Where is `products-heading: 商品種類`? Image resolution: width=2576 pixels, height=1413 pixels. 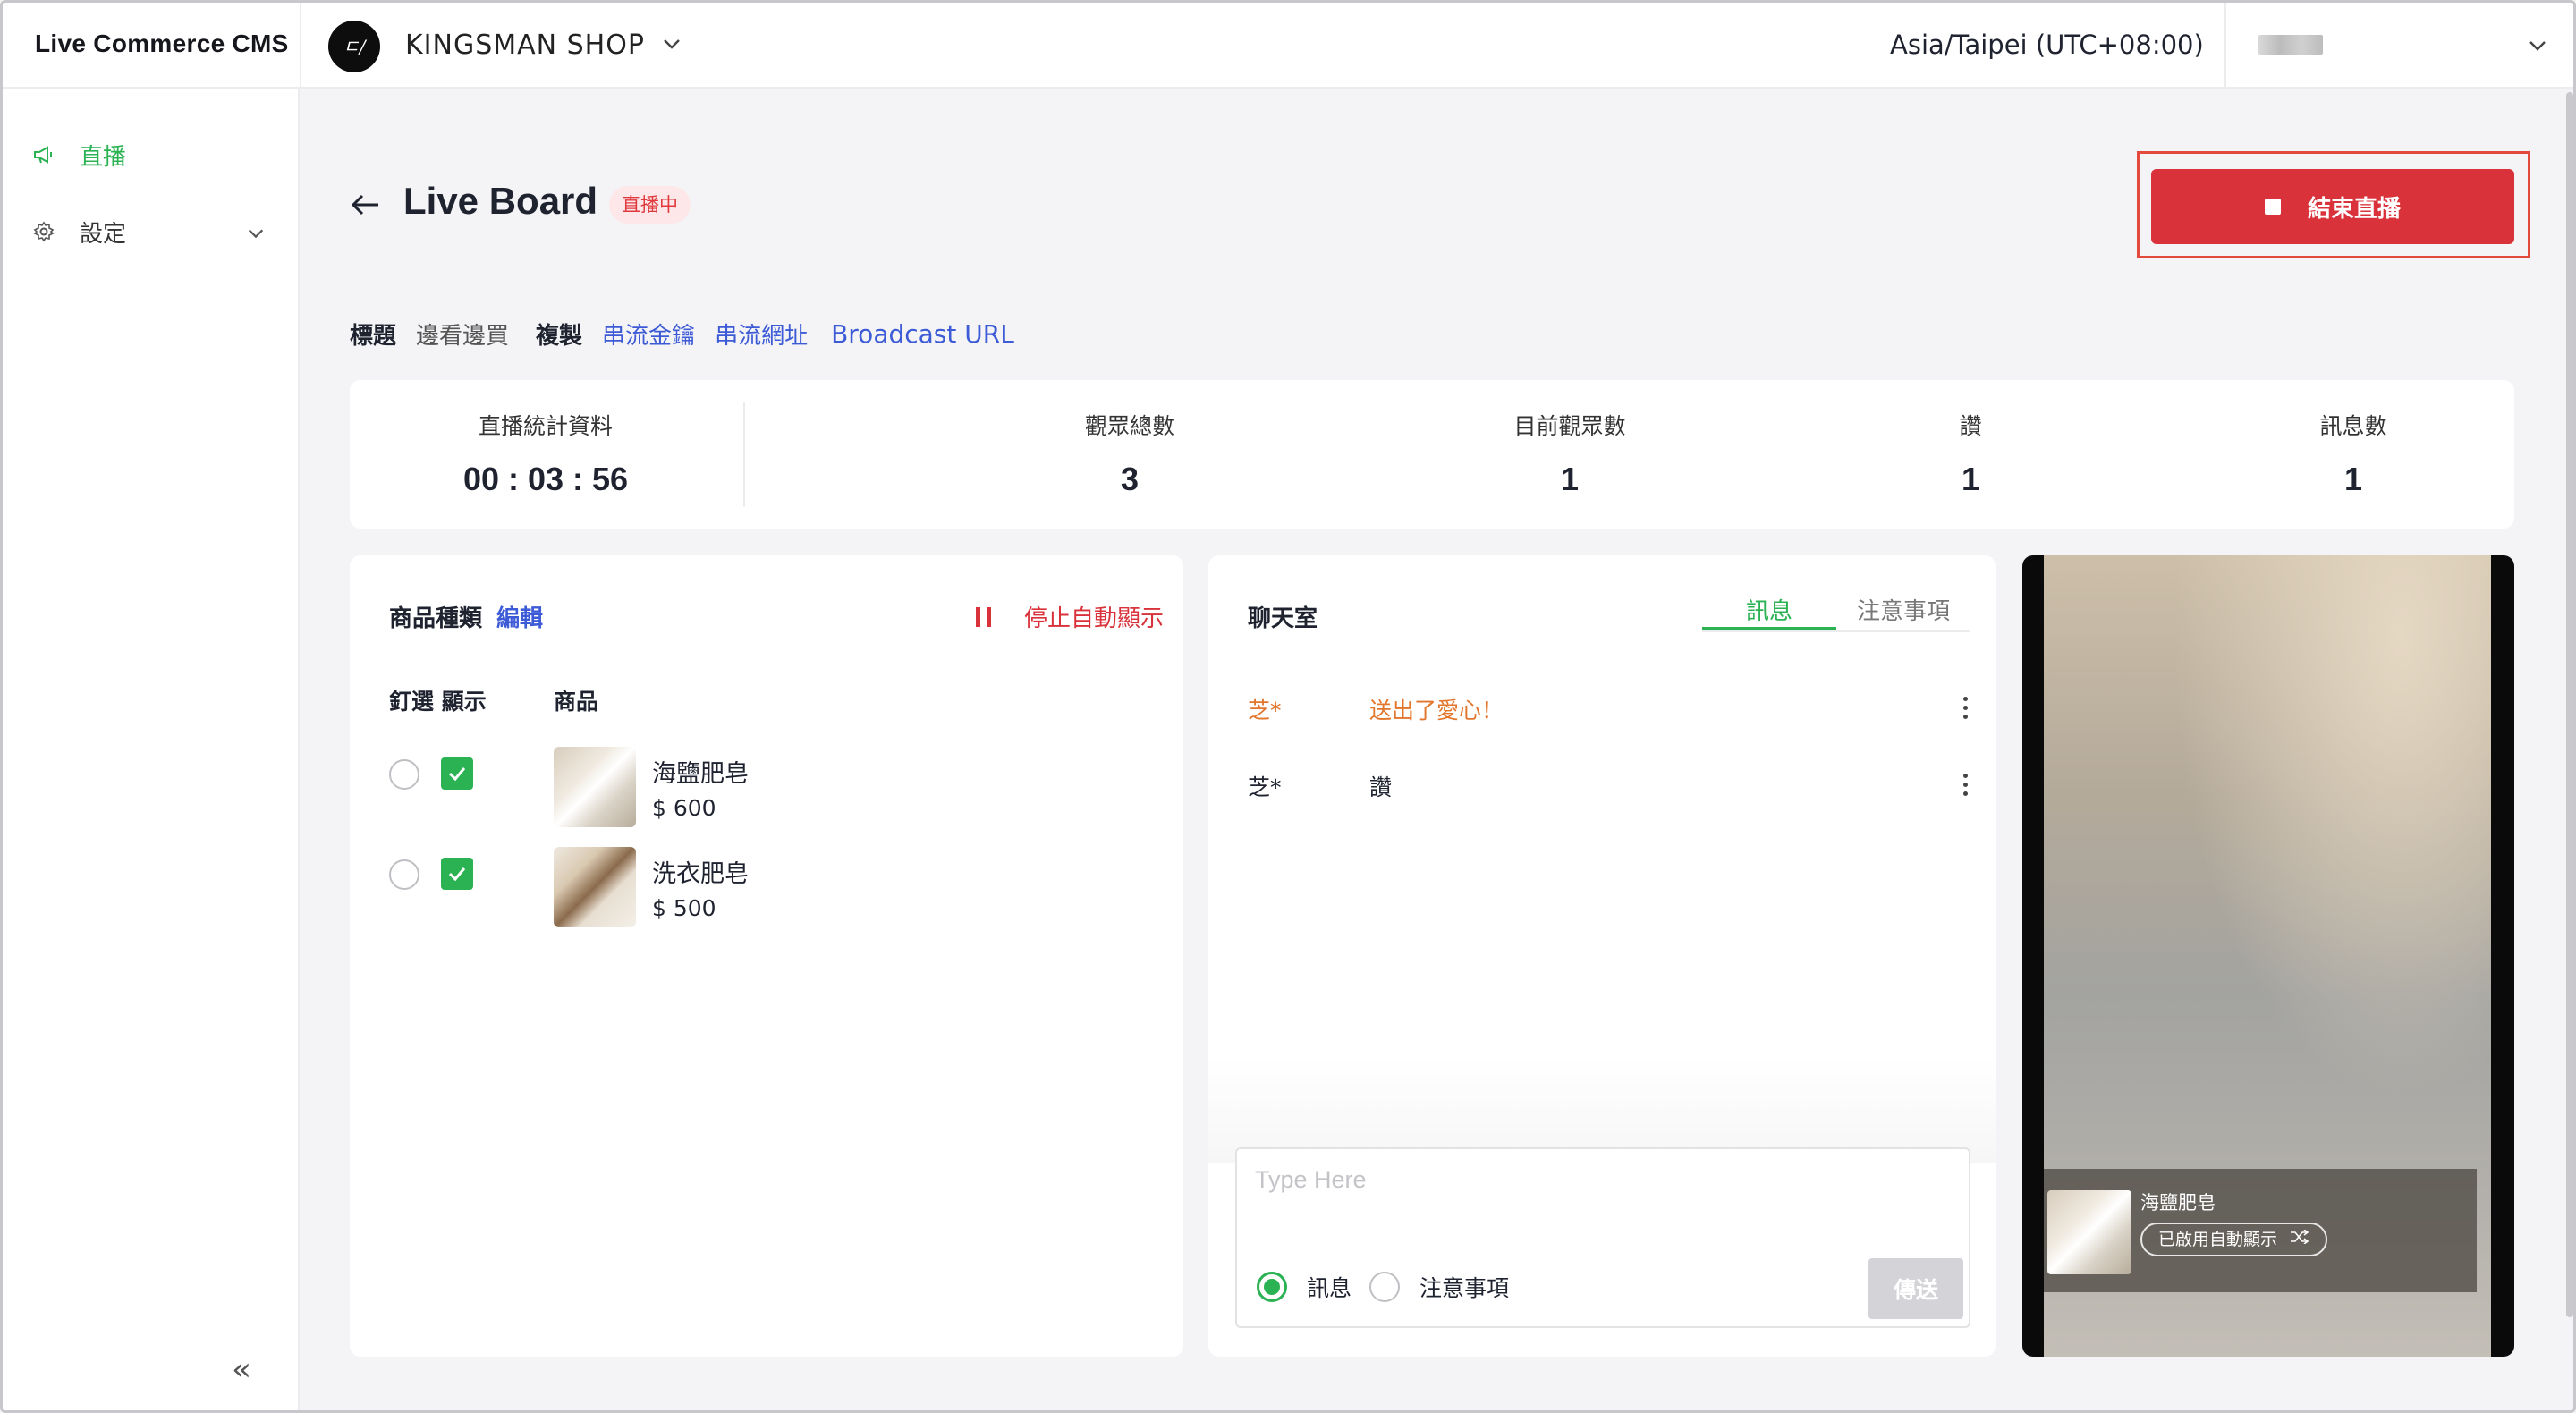 products-heading: 商品種類 is located at coordinates (436, 618).